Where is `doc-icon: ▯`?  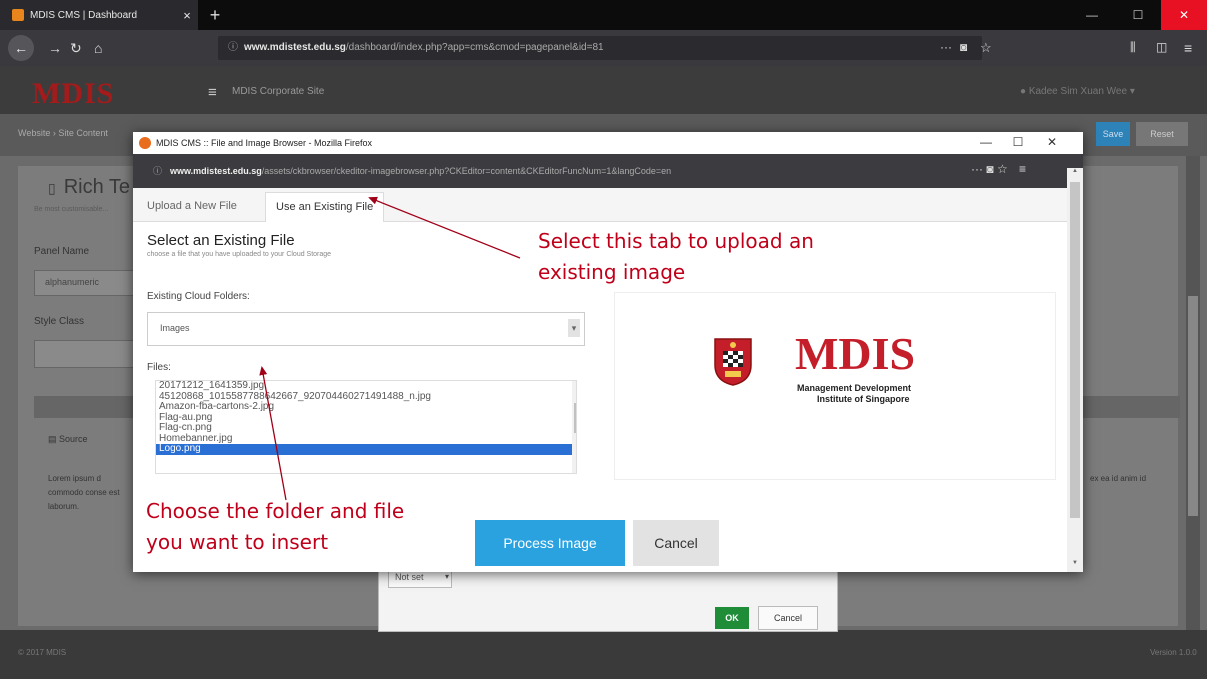 doc-icon: ▯ is located at coordinates (52, 188).